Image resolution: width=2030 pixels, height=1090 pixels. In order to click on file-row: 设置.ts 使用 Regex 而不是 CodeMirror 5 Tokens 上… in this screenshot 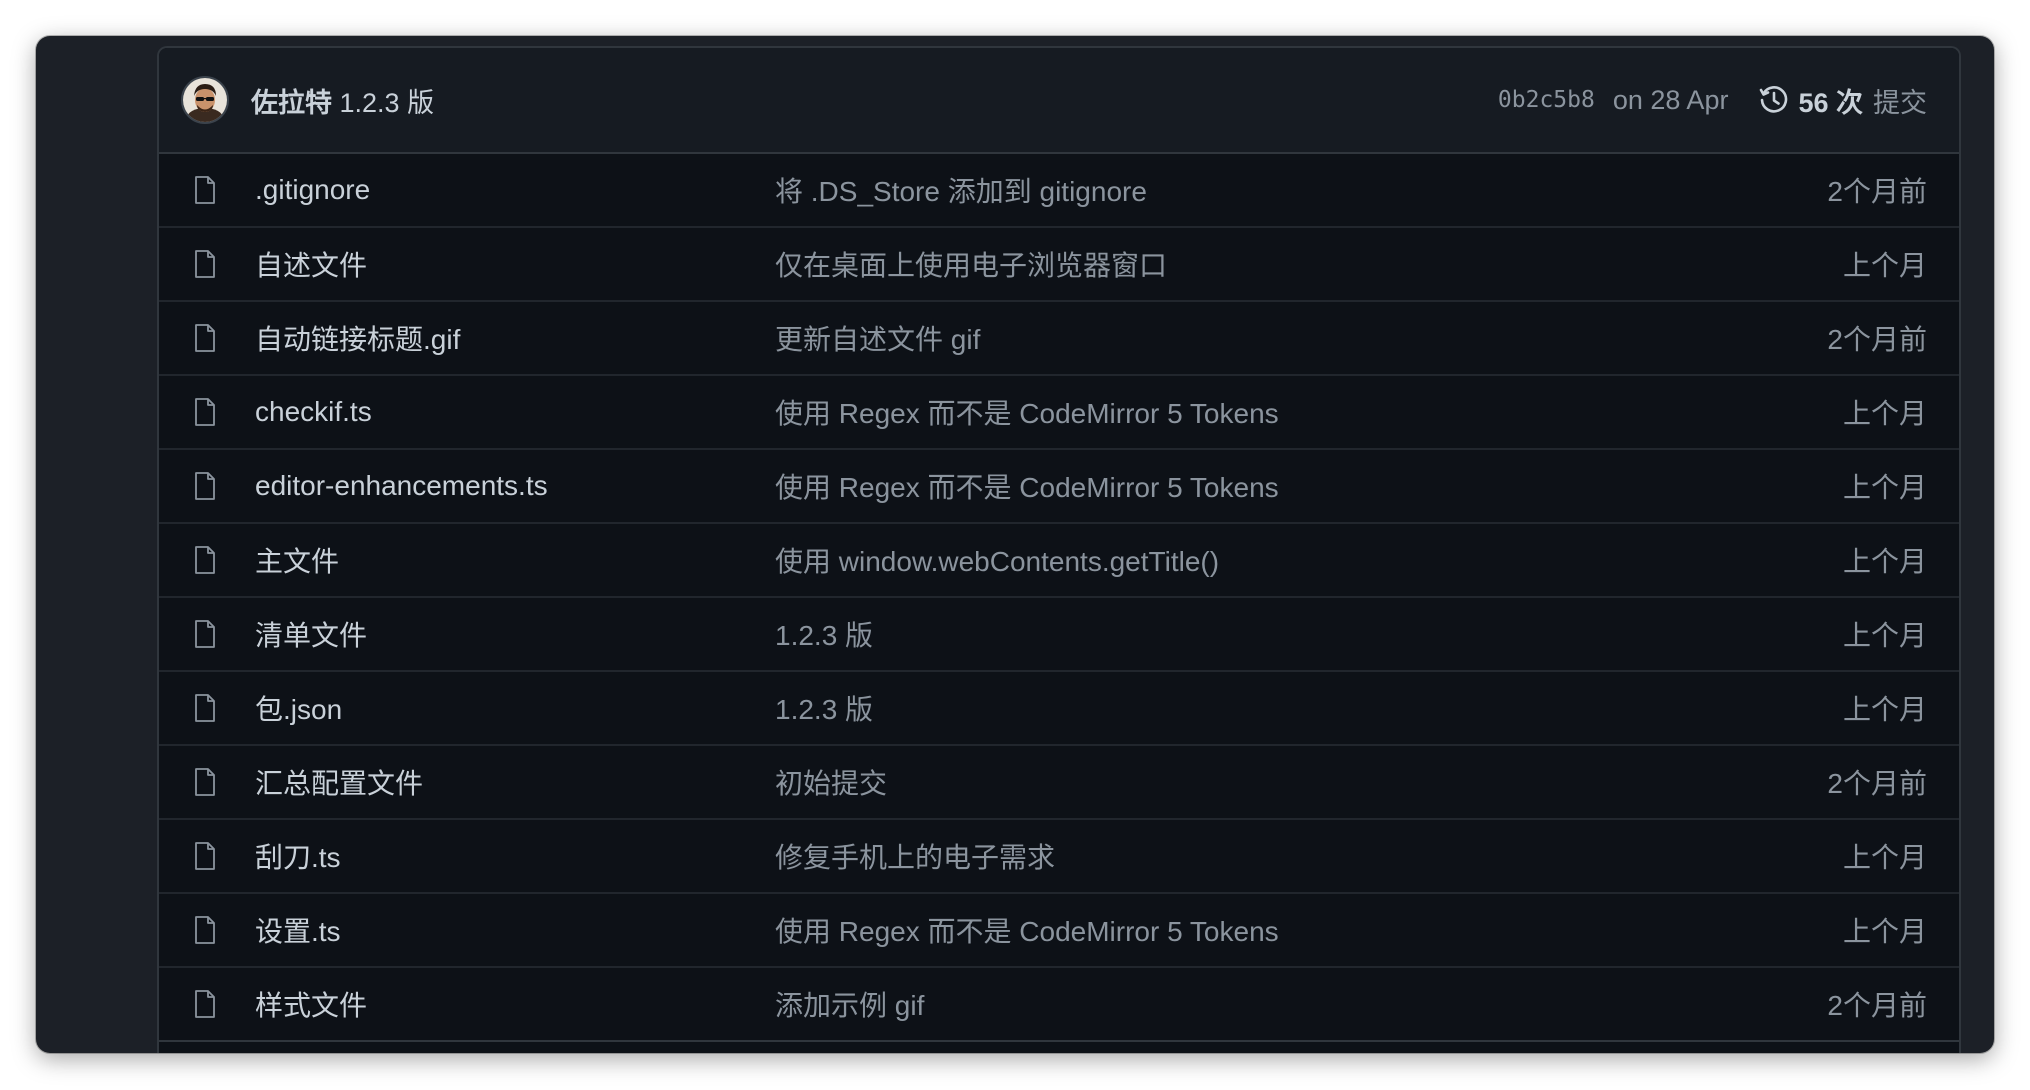, I will do `click(1059, 931)`.